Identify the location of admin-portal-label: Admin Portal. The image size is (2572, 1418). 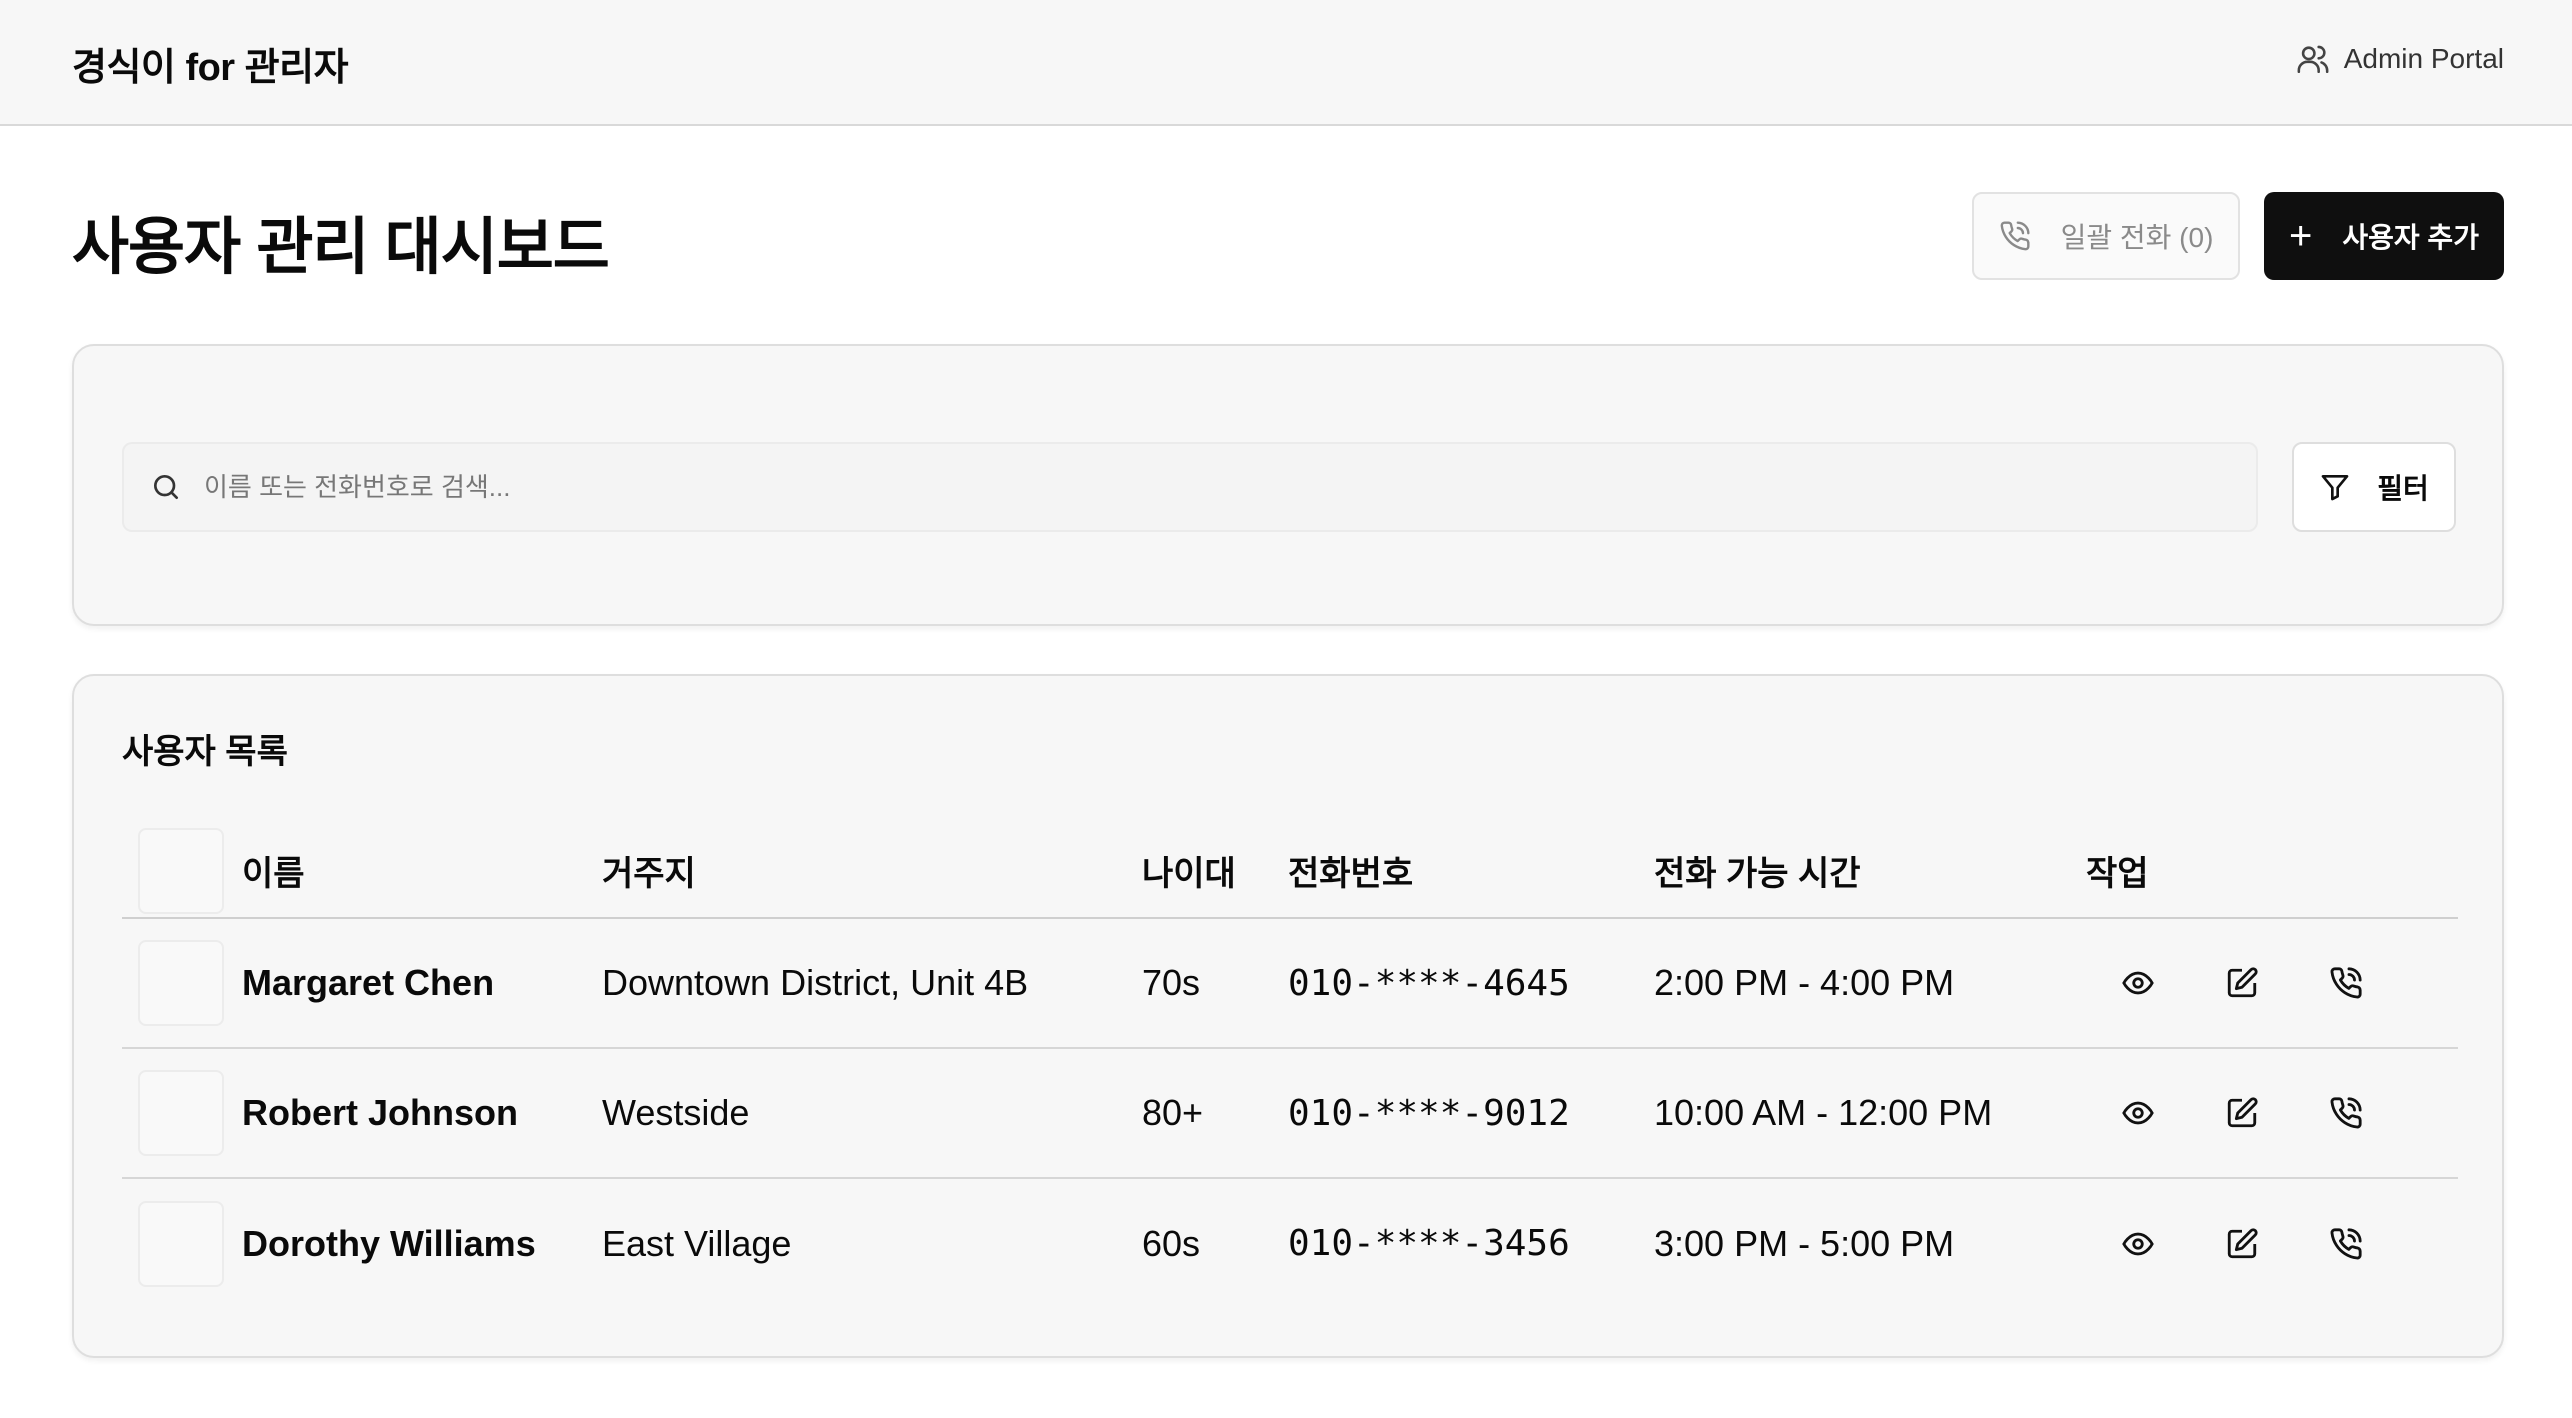
(2423, 58).